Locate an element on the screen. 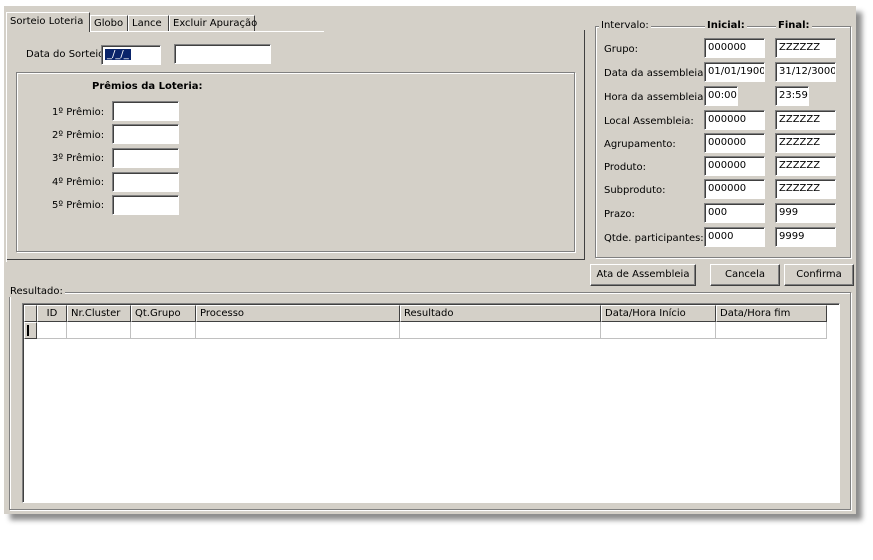 This screenshot has width=873, height=560. hora-assembleia-inicial-input: 00:00 is located at coordinates (721, 96).